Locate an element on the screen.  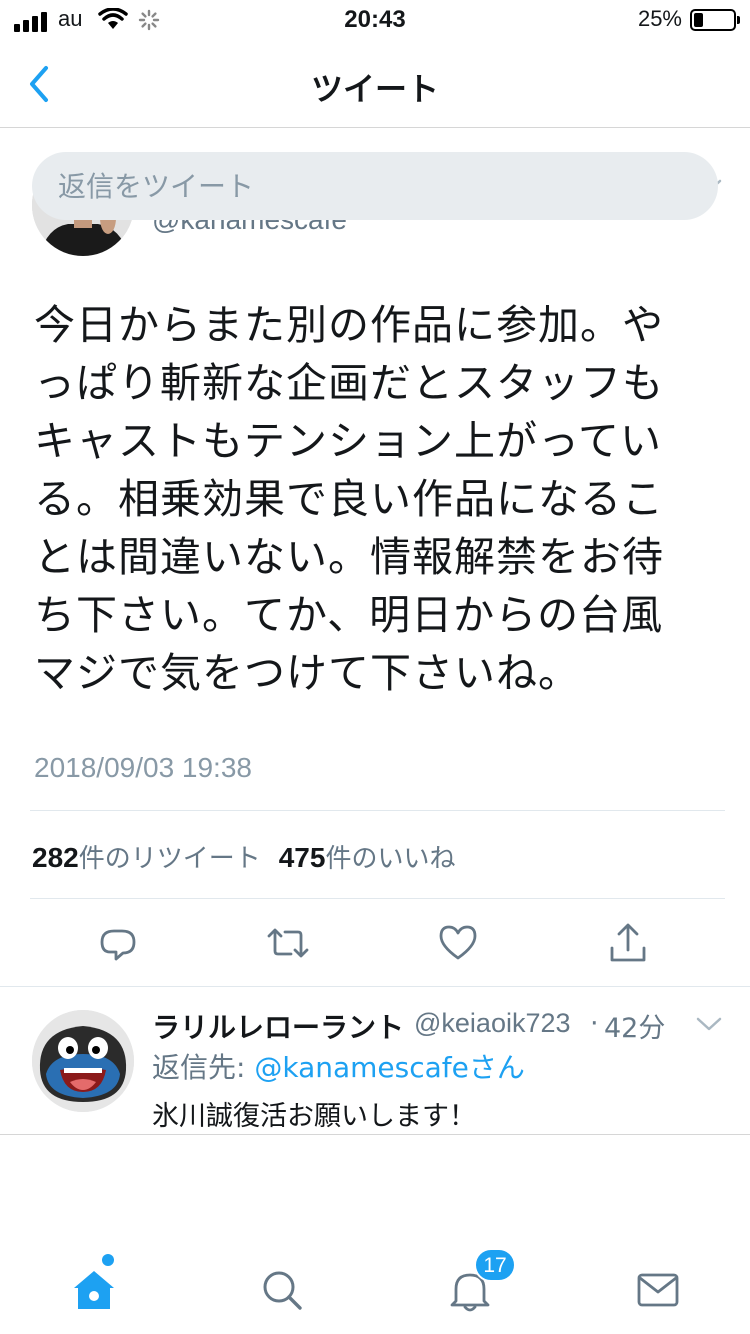
search-icon is located at coordinates (282, 1290).